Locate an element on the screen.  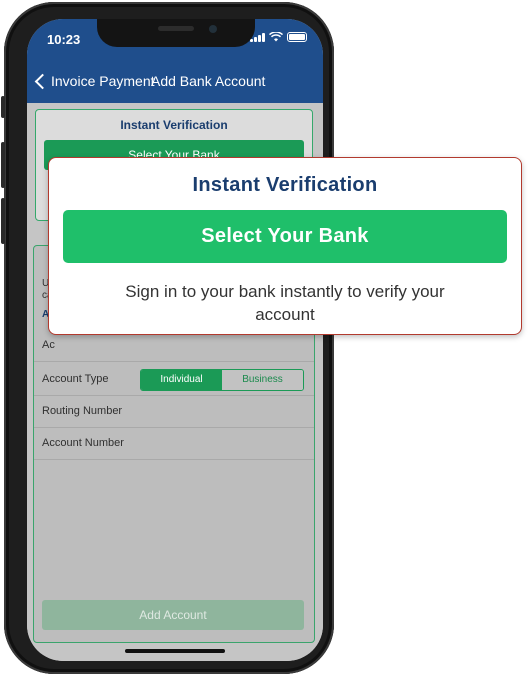
callout-title: Instant Verification is located at coordinates (285, 185).